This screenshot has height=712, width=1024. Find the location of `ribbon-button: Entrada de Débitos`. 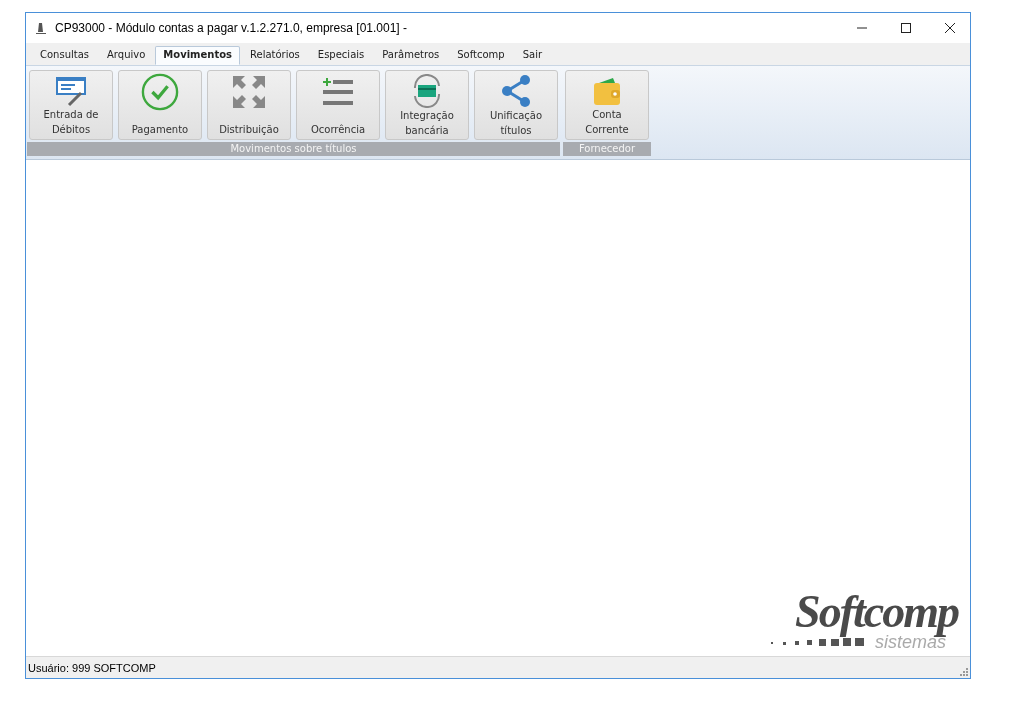

ribbon-button: Entrada de Débitos is located at coordinates (71, 105).